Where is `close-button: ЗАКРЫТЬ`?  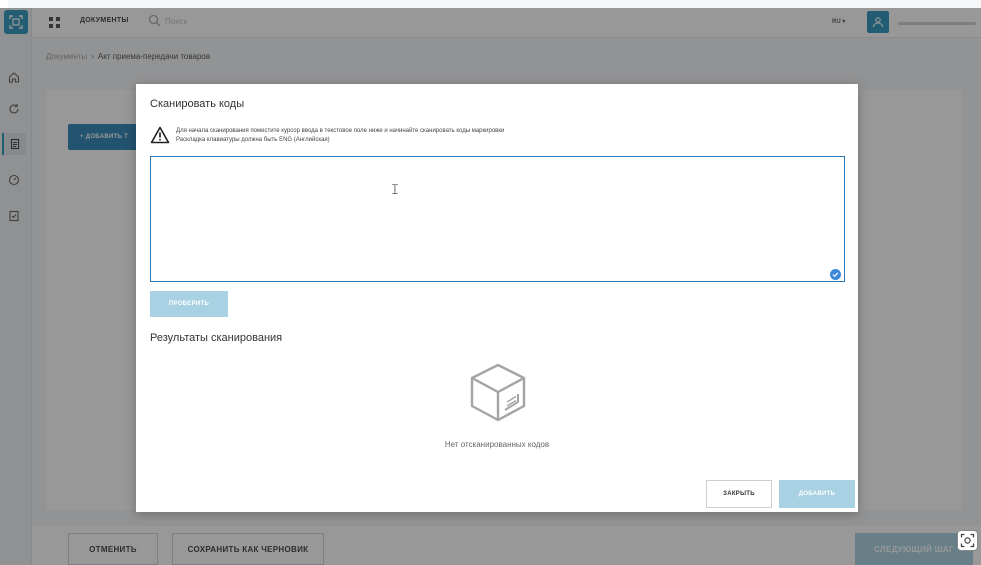 close-button: ЗАКРЫТЬ is located at coordinates (739, 494).